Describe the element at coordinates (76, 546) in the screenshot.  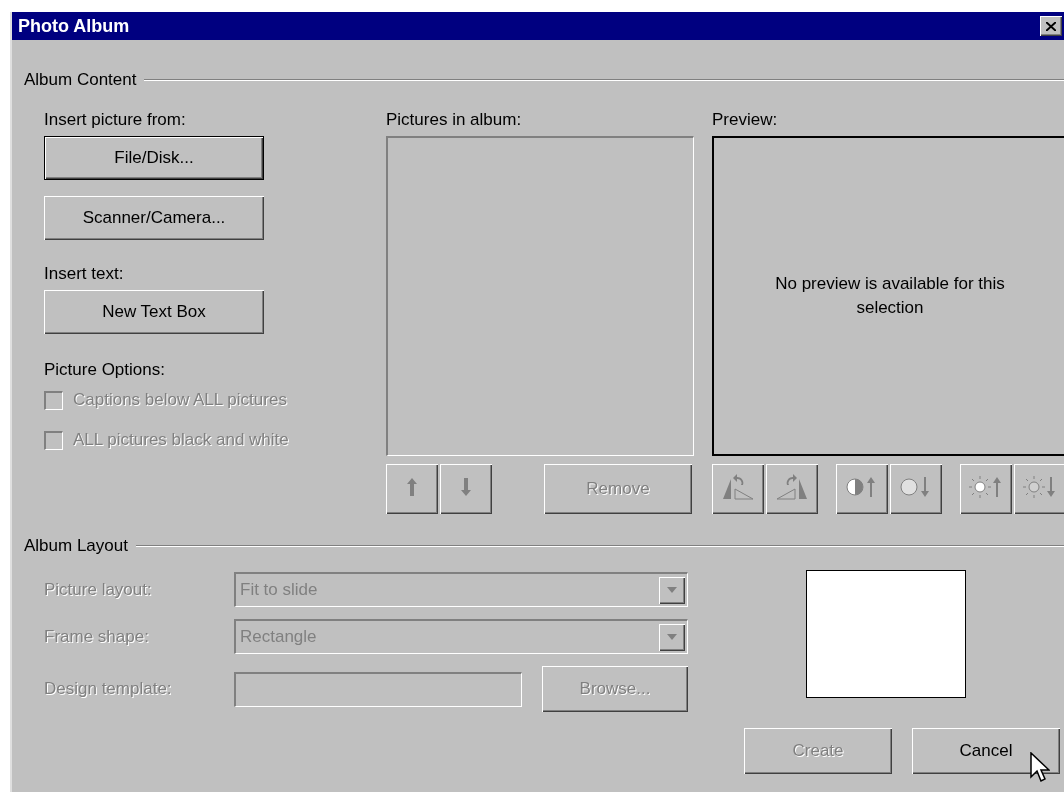
I see `group-title: Album Layout` at that location.